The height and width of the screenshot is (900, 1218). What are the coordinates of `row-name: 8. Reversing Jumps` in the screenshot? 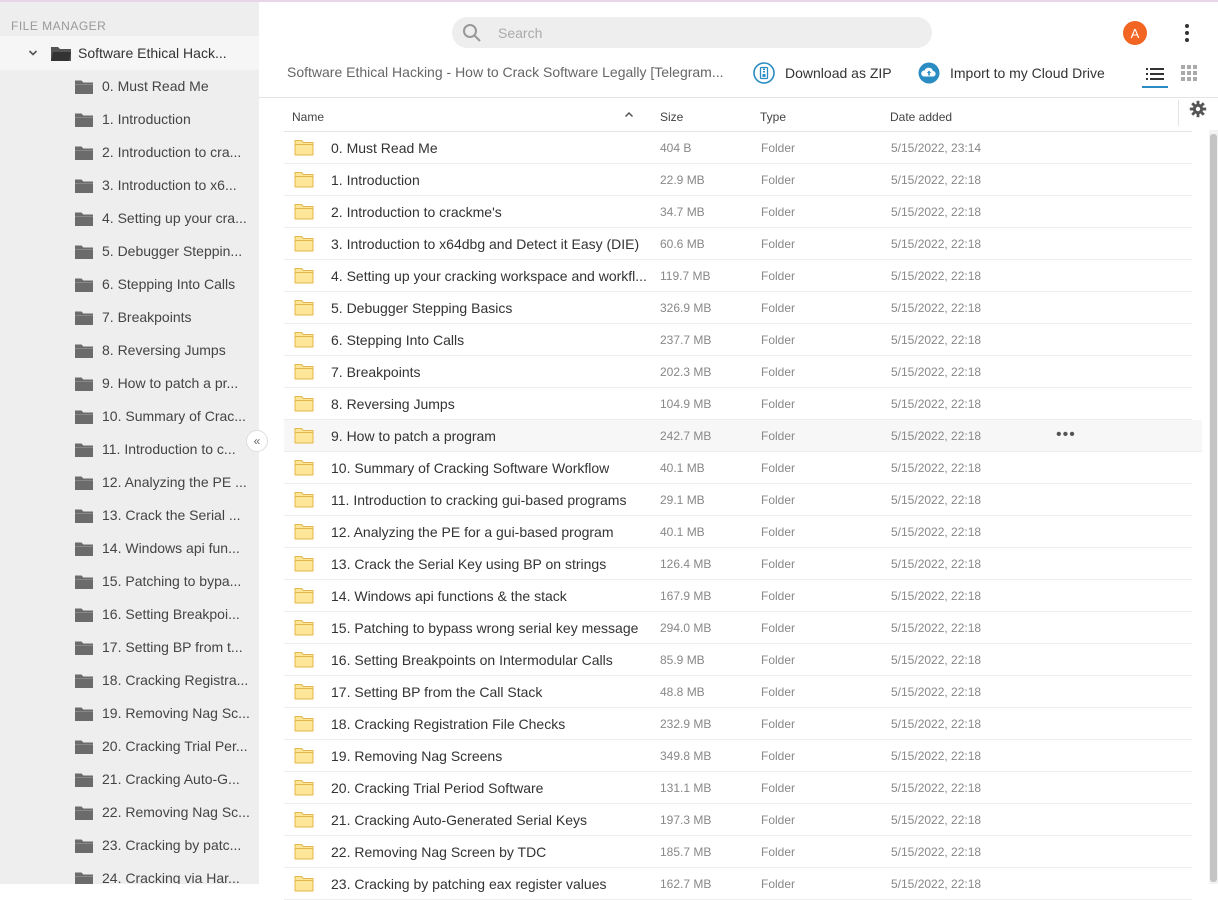 It's located at (488, 404).